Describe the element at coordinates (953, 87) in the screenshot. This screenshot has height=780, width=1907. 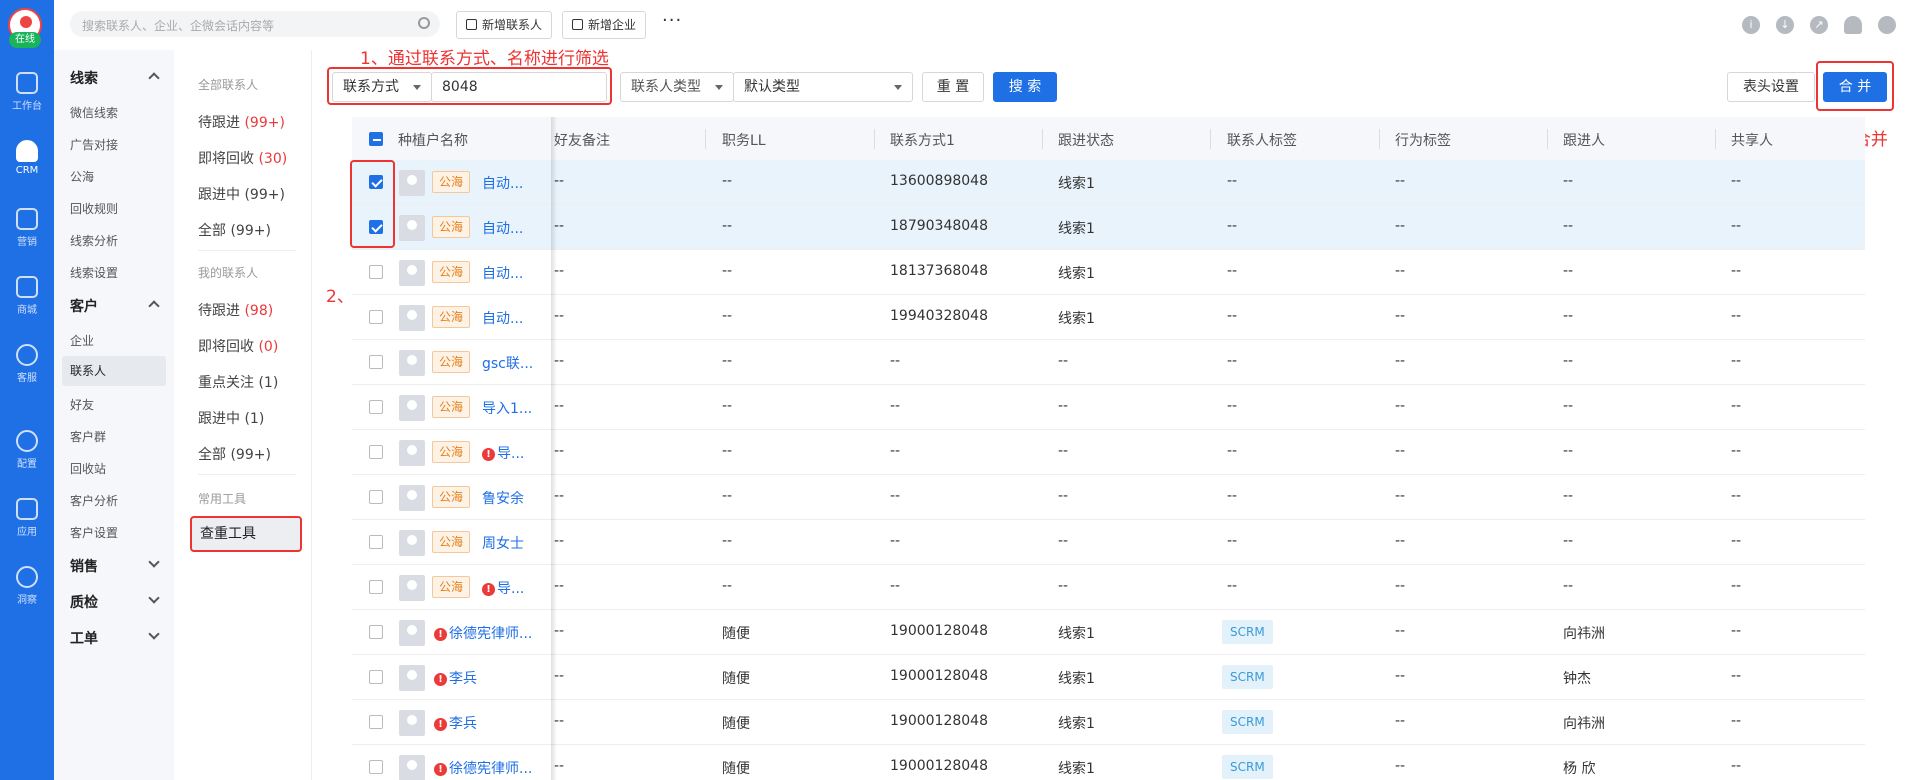
I see `reset-button: 重 置` at that location.